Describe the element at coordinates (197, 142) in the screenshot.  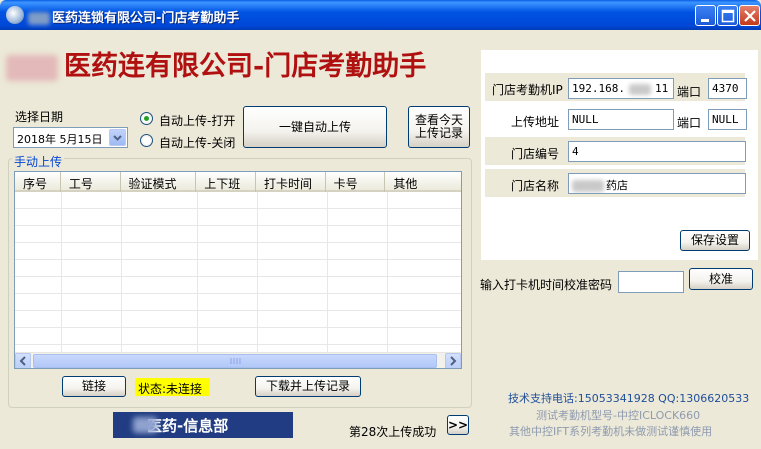
I see `auto-upload-off-label: 自动上传-关闭` at that location.